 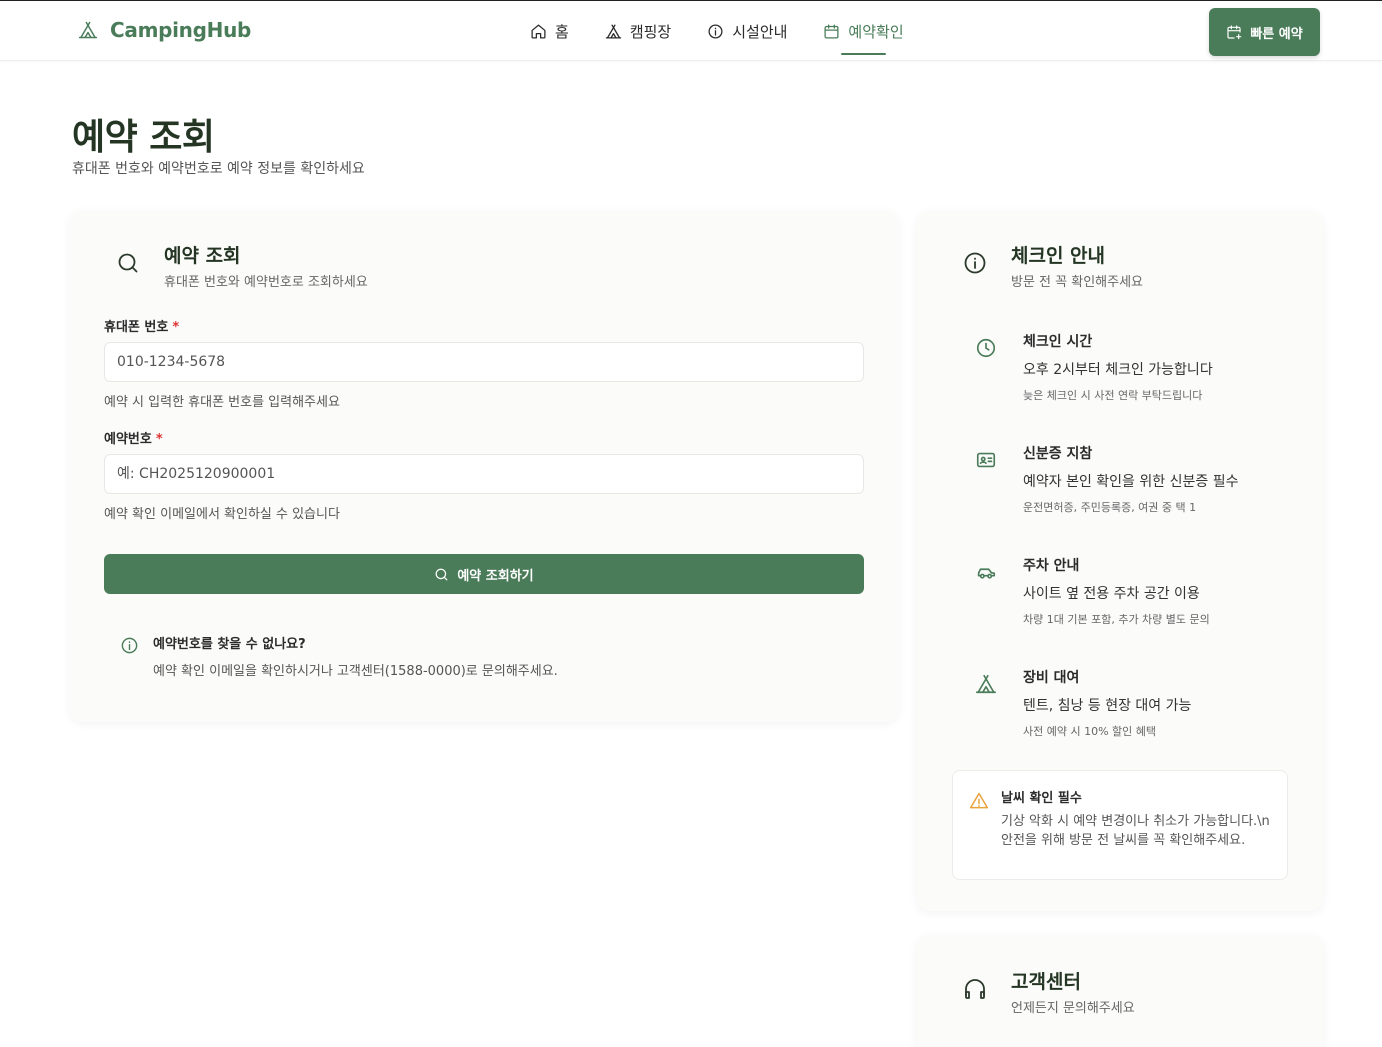 What do you see at coordinates (831, 31) in the screenshot?
I see `calendar-icon` at bounding box center [831, 31].